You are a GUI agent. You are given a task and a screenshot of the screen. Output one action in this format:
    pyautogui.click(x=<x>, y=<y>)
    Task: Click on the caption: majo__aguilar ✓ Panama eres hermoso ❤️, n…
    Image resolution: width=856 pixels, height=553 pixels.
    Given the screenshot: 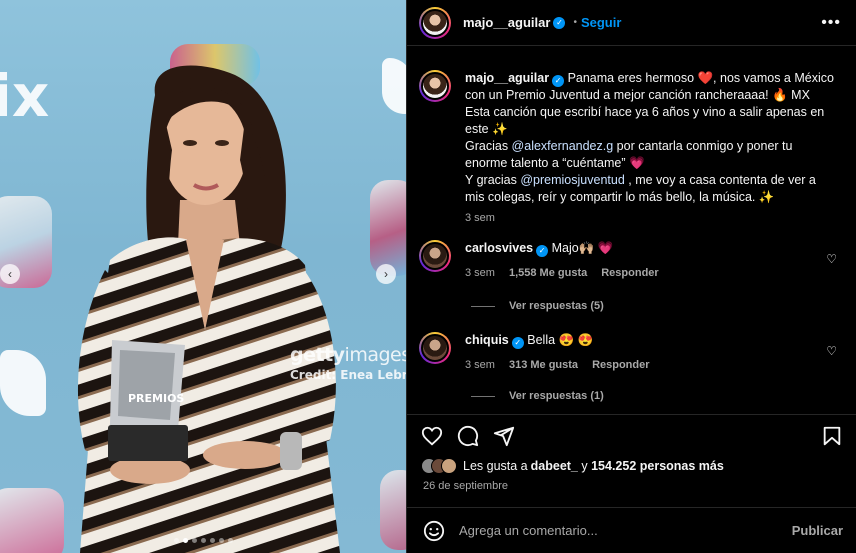 What is the action you would take?
    pyautogui.click(x=629, y=147)
    